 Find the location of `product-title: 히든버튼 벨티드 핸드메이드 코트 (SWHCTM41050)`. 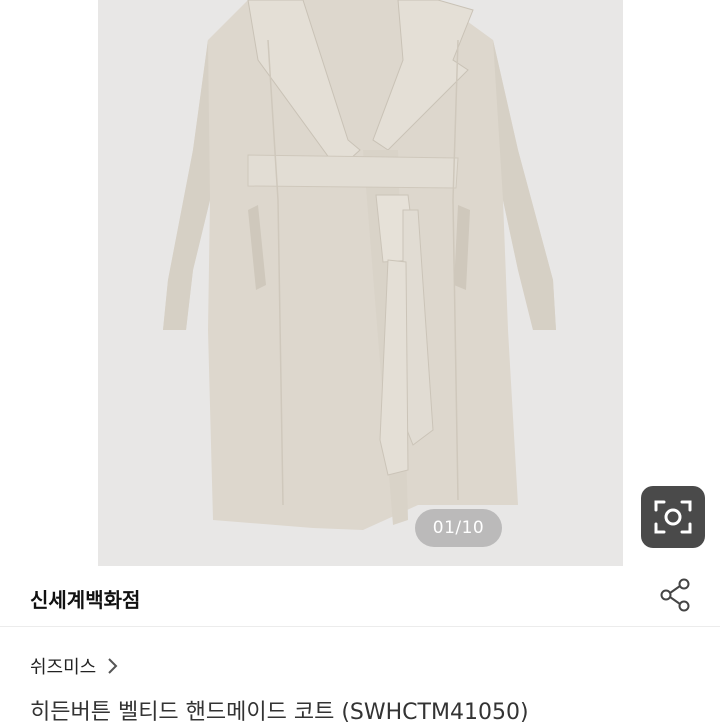

product-title: 히든버튼 벨티드 핸드메이드 코트 (SWHCTM41050) is located at coordinates (279, 712).